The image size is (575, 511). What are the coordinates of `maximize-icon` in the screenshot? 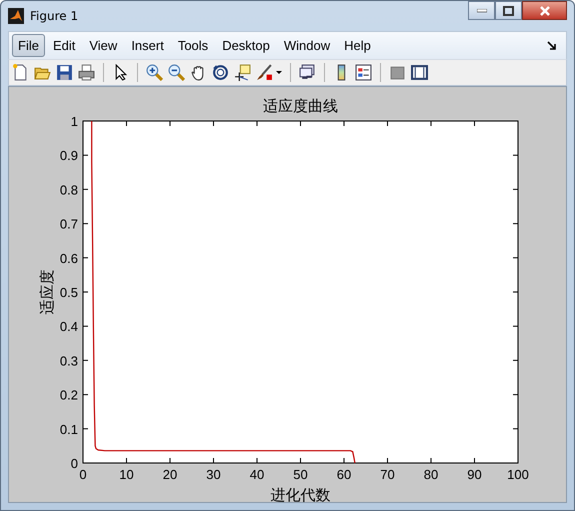 It's located at (508, 11).